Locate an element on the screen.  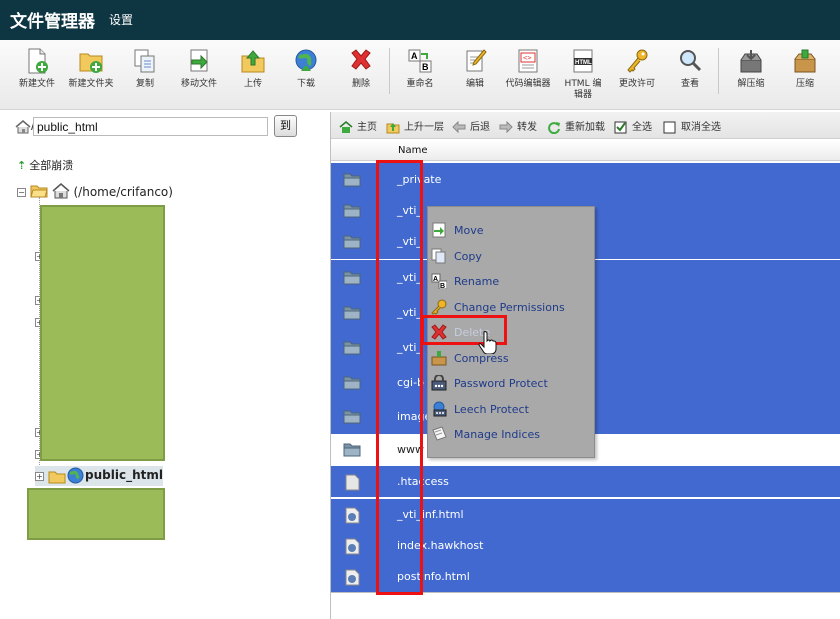
annotation-highlight-column is located at coordinates (399, 377).